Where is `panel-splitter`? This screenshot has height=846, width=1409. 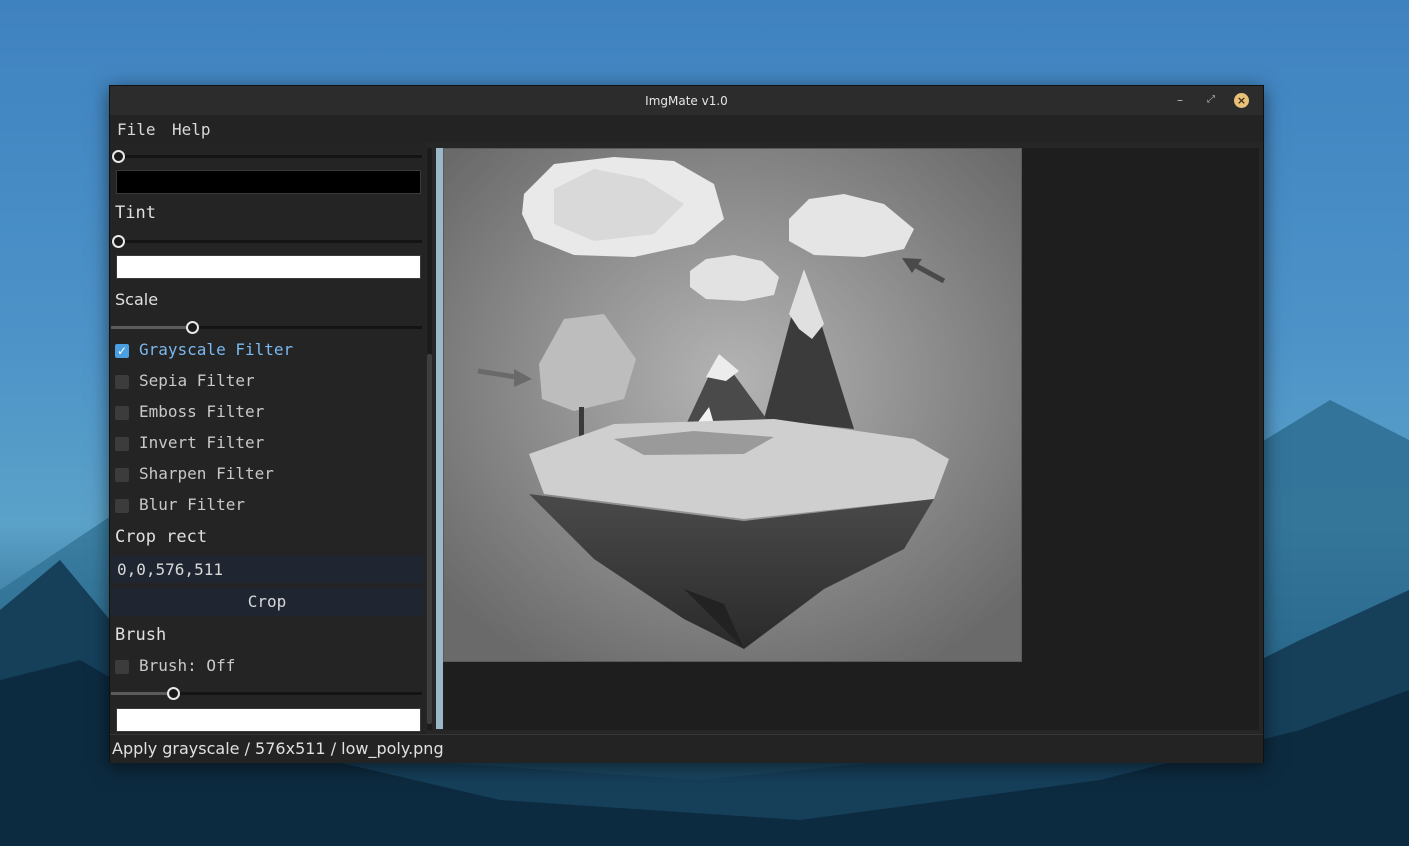 panel-splitter is located at coordinates (439, 438).